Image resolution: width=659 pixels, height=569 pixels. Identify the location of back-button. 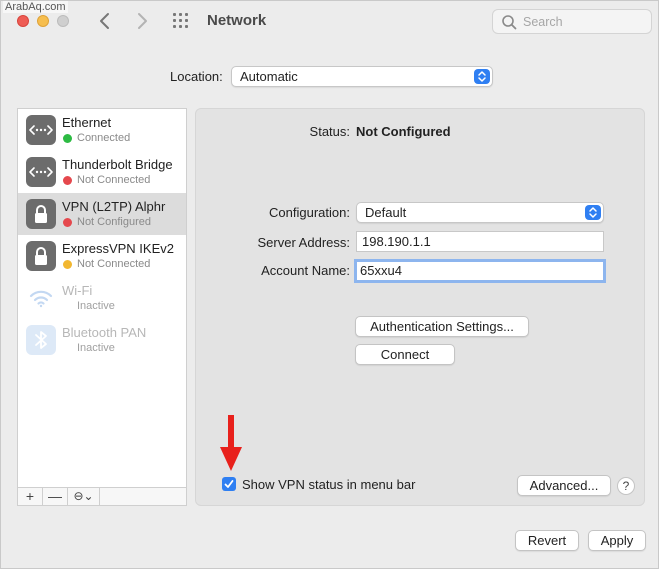
(105, 21).